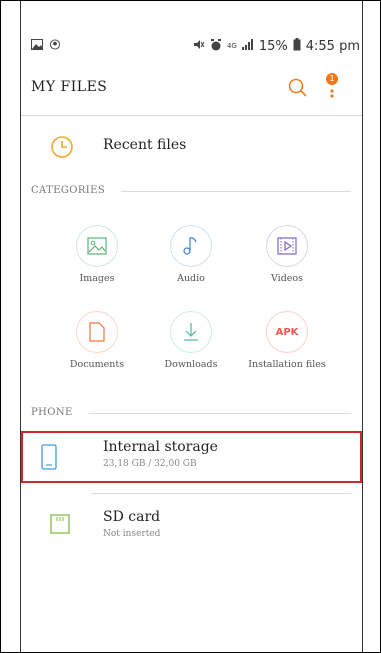  Describe the element at coordinates (160, 447) in the screenshot. I see `storage-title: Internal storage` at that location.